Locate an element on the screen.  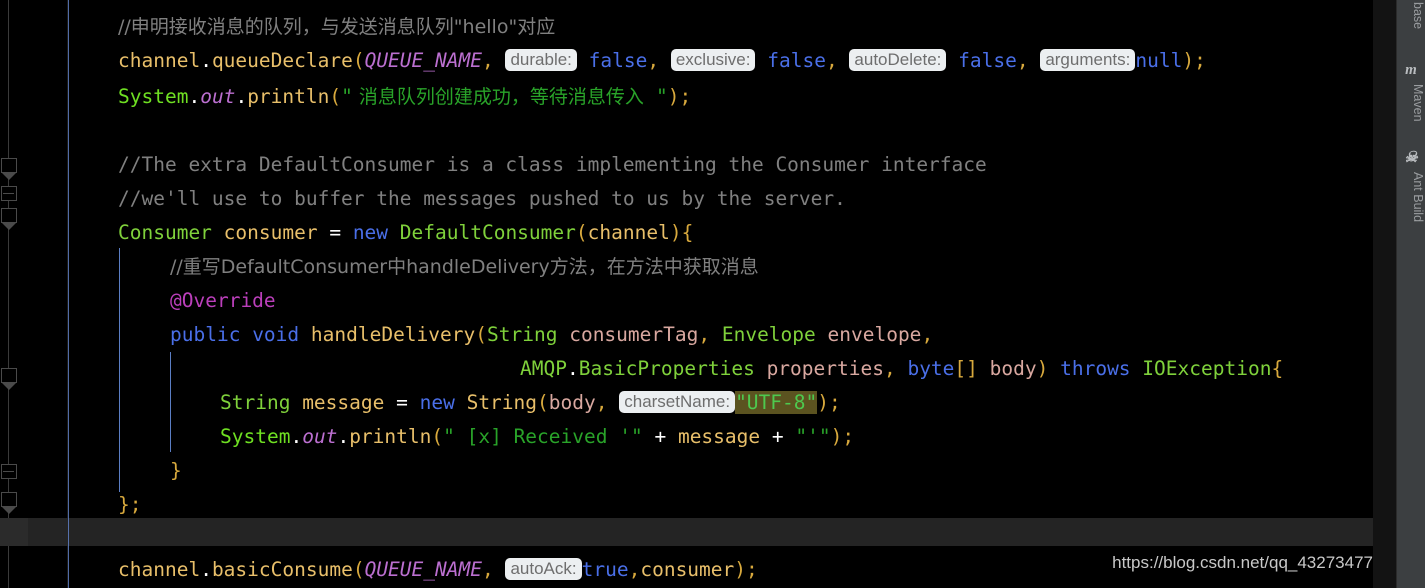
code-token: "'" is located at coordinates (813, 436).